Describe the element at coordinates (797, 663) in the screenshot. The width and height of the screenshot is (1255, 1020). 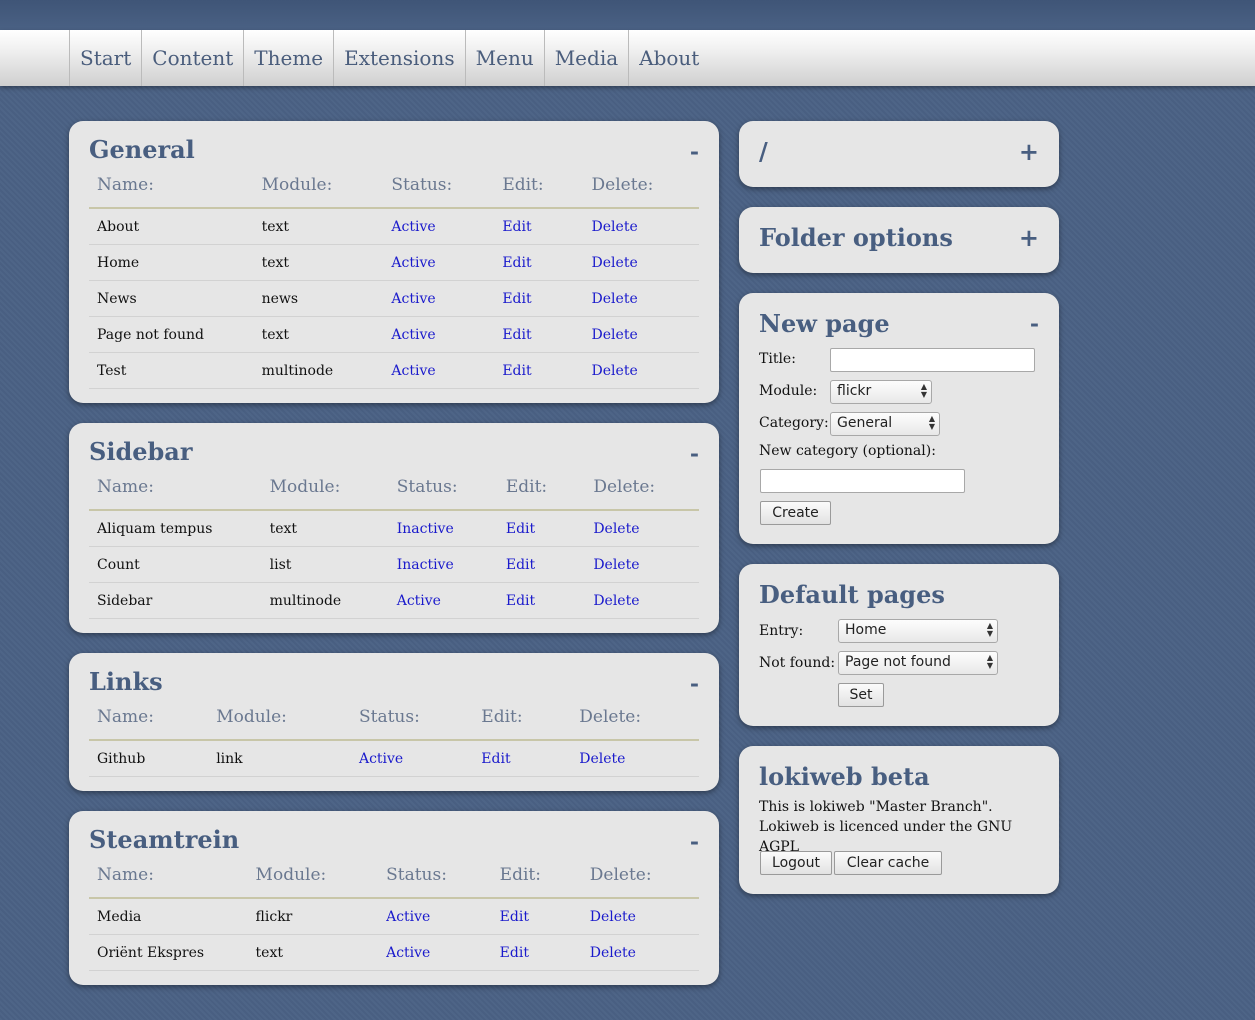
I see `not-found-label: Not found:` at that location.